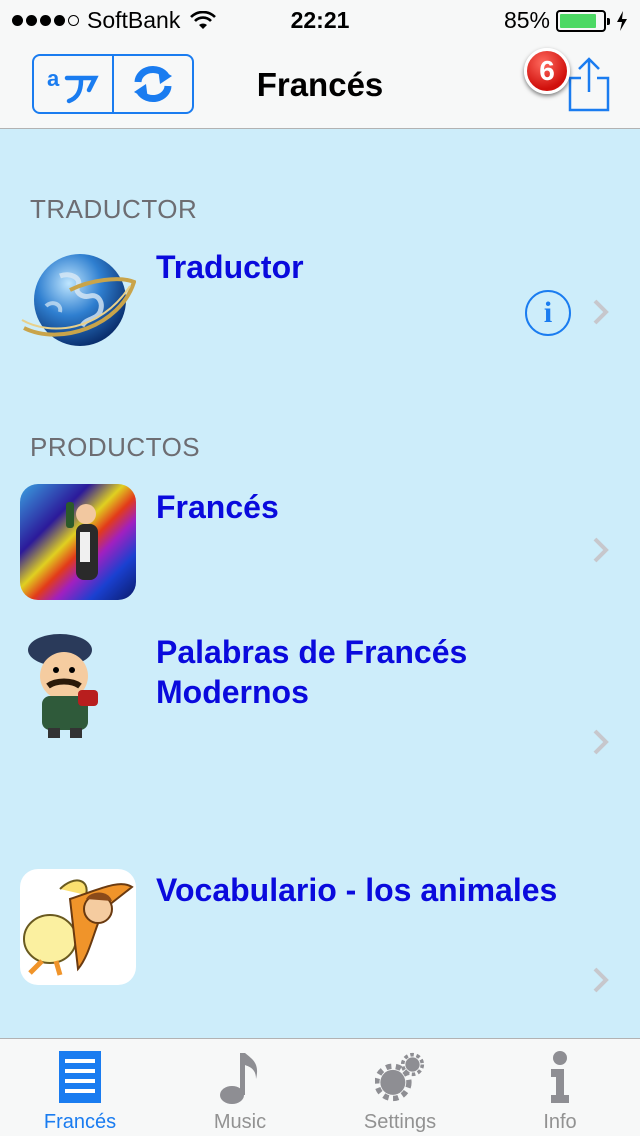  I want to click on tab-label: Francés, so click(80, 1122).